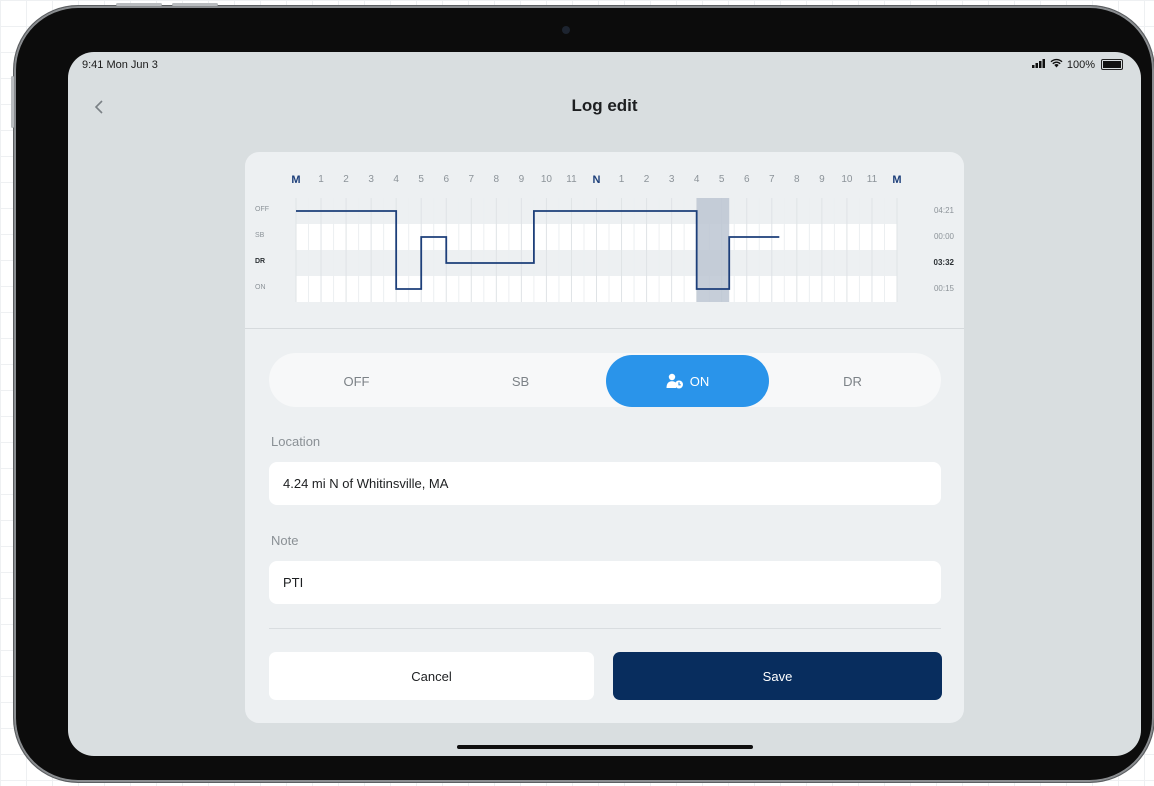 This screenshot has width=1154, height=786. What do you see at coordinates (293, 582) in the screenshot?
I see `note-value: PTI` at bounding box center [293, 582].